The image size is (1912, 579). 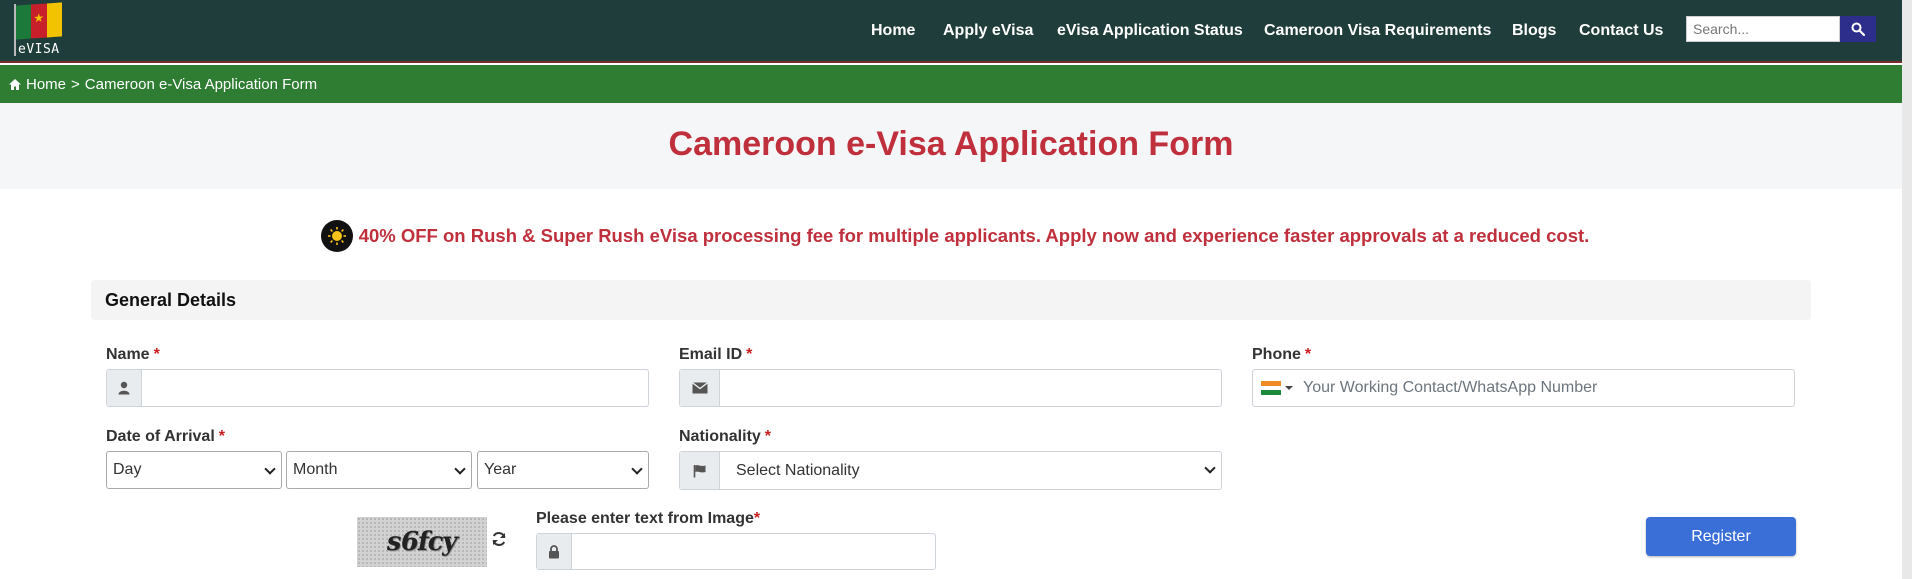 I want to click on sun-icon, so click(x=336, y=236).